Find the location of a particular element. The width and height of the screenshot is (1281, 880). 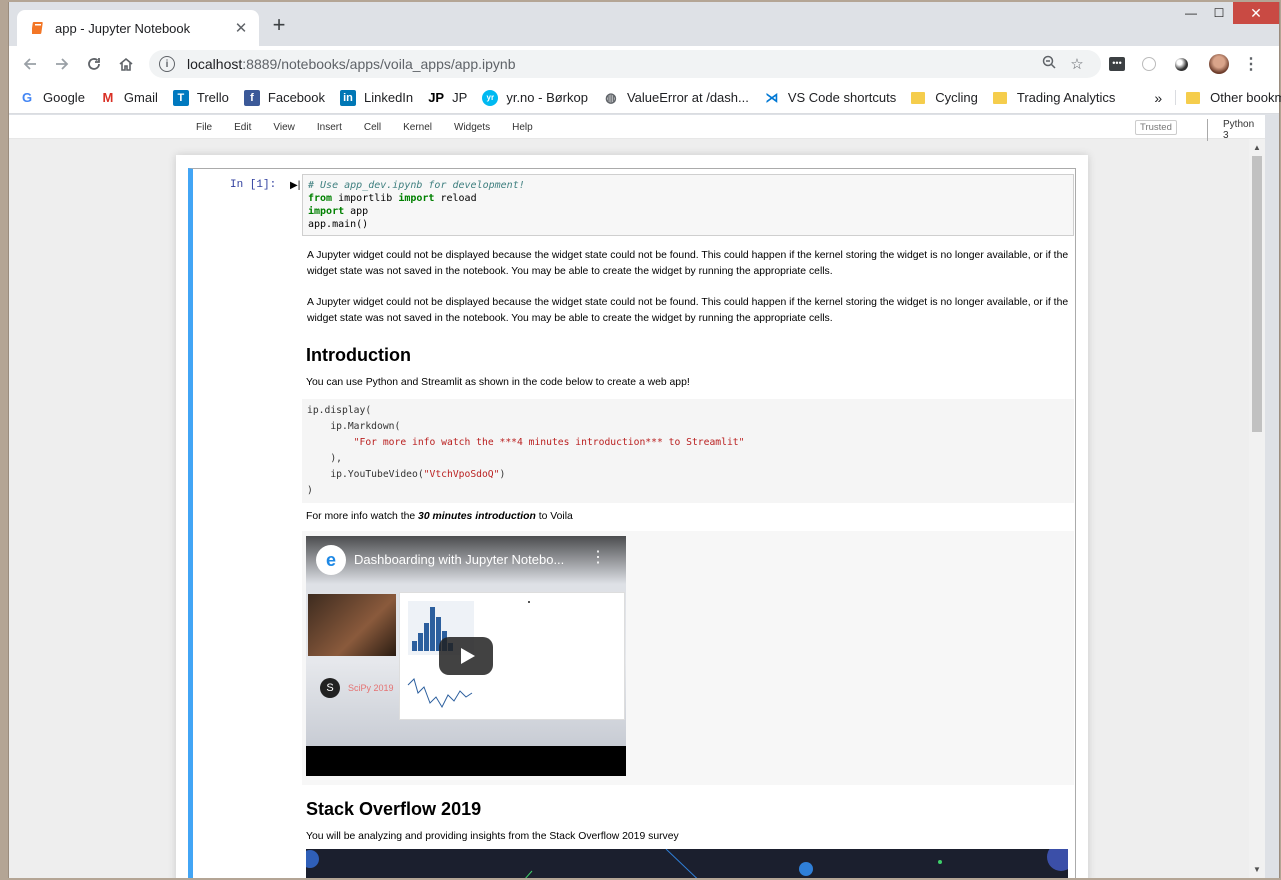

kernel-name: Python 3 is located at coordinates (1239, 130).